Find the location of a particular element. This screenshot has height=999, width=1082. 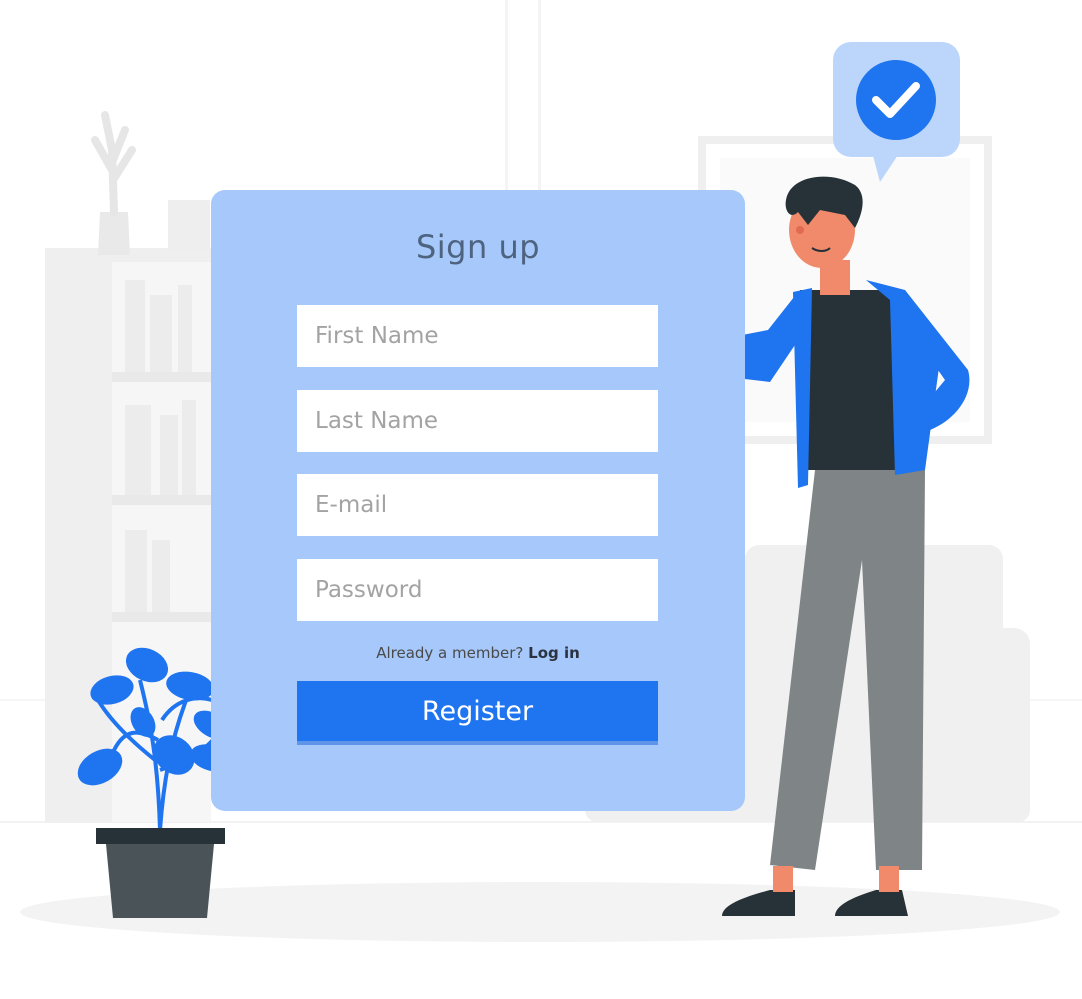

last-name-field is located at coordinates (477, 421).